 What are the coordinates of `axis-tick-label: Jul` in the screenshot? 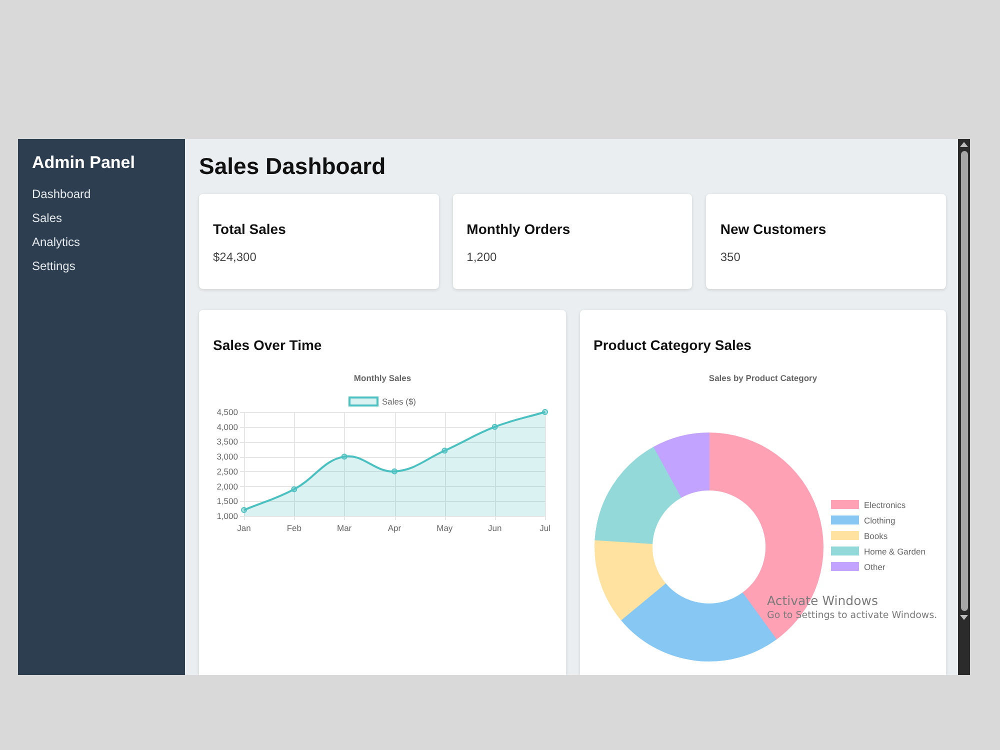 It's located at (545, 528).